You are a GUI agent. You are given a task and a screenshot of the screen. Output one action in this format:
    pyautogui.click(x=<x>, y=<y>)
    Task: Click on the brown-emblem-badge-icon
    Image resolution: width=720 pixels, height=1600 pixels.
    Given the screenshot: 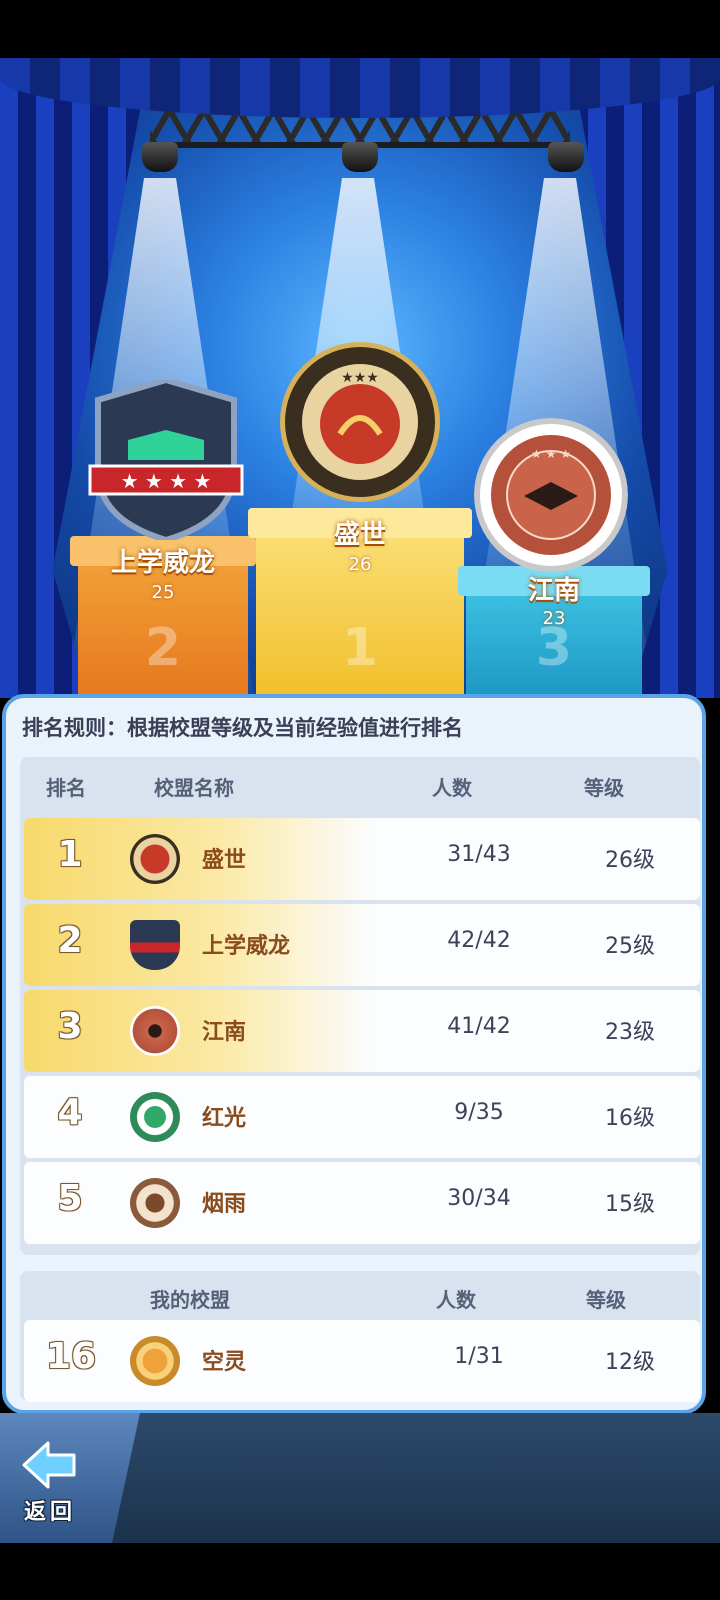 What is the action you would take?
    pyautogui.click(x=155, y=1203)
    